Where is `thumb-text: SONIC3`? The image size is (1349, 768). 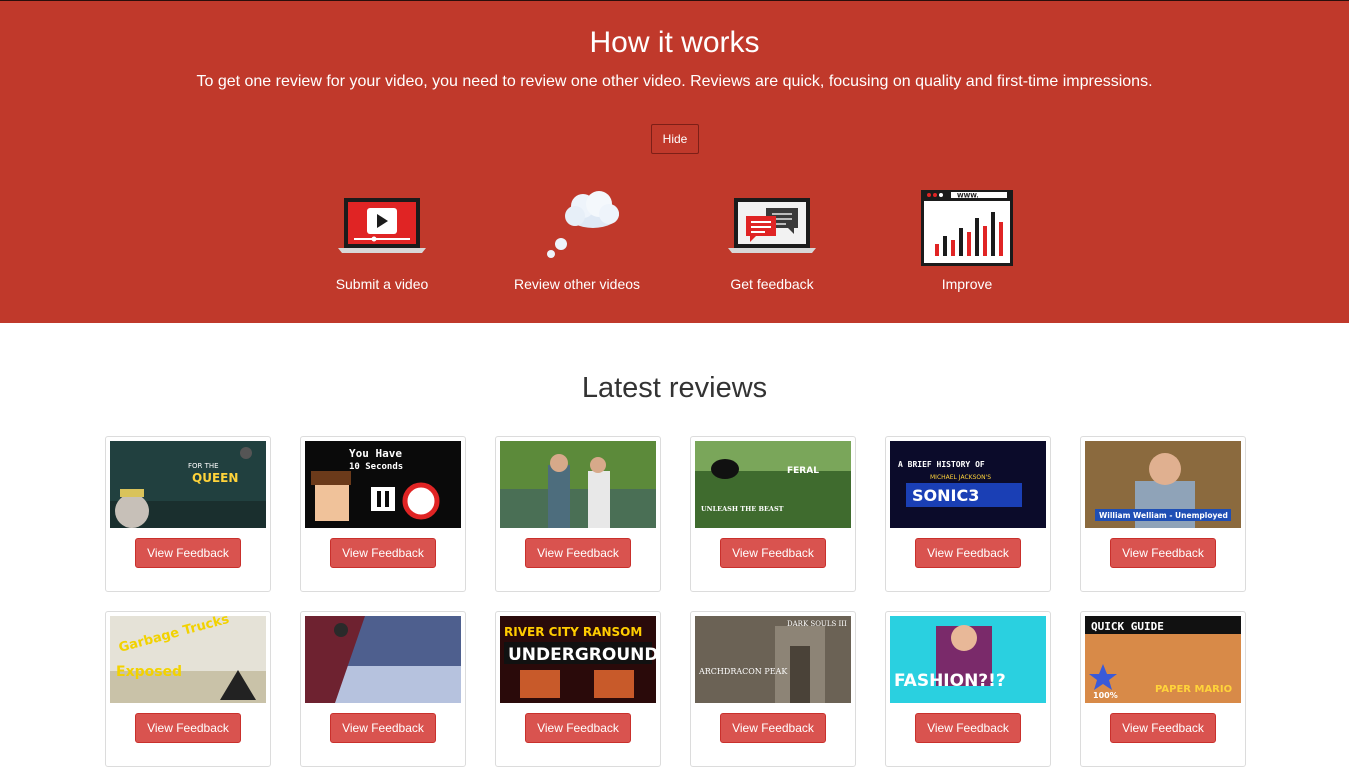
thumb-text: SONIC3 is located at coordinates (945, 495).